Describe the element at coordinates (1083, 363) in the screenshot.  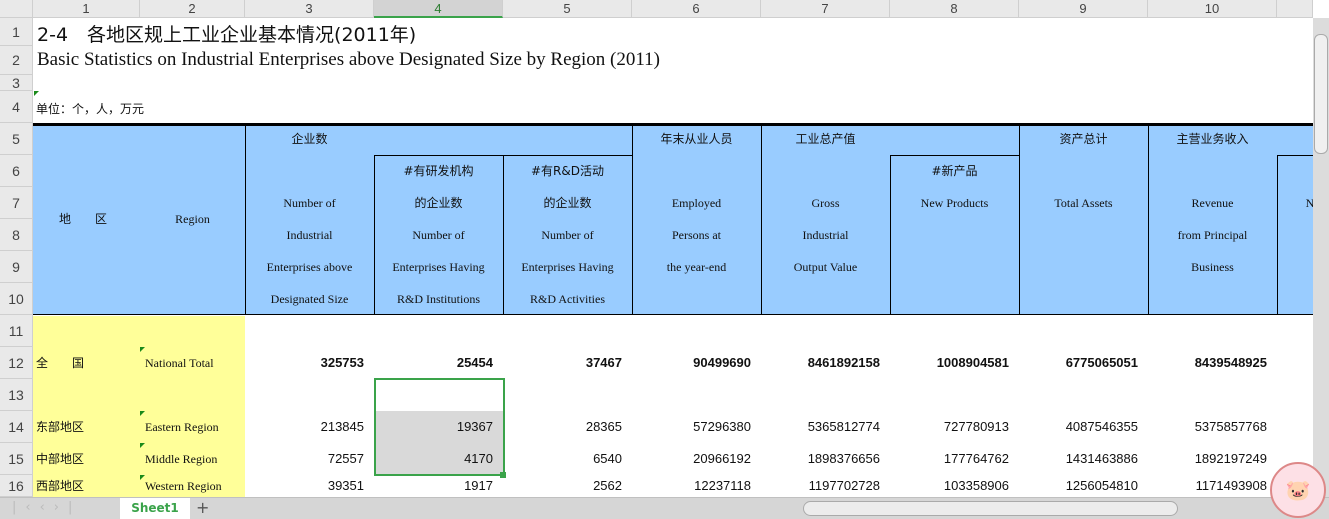
I see `data-cell: 6775065051` at that location.